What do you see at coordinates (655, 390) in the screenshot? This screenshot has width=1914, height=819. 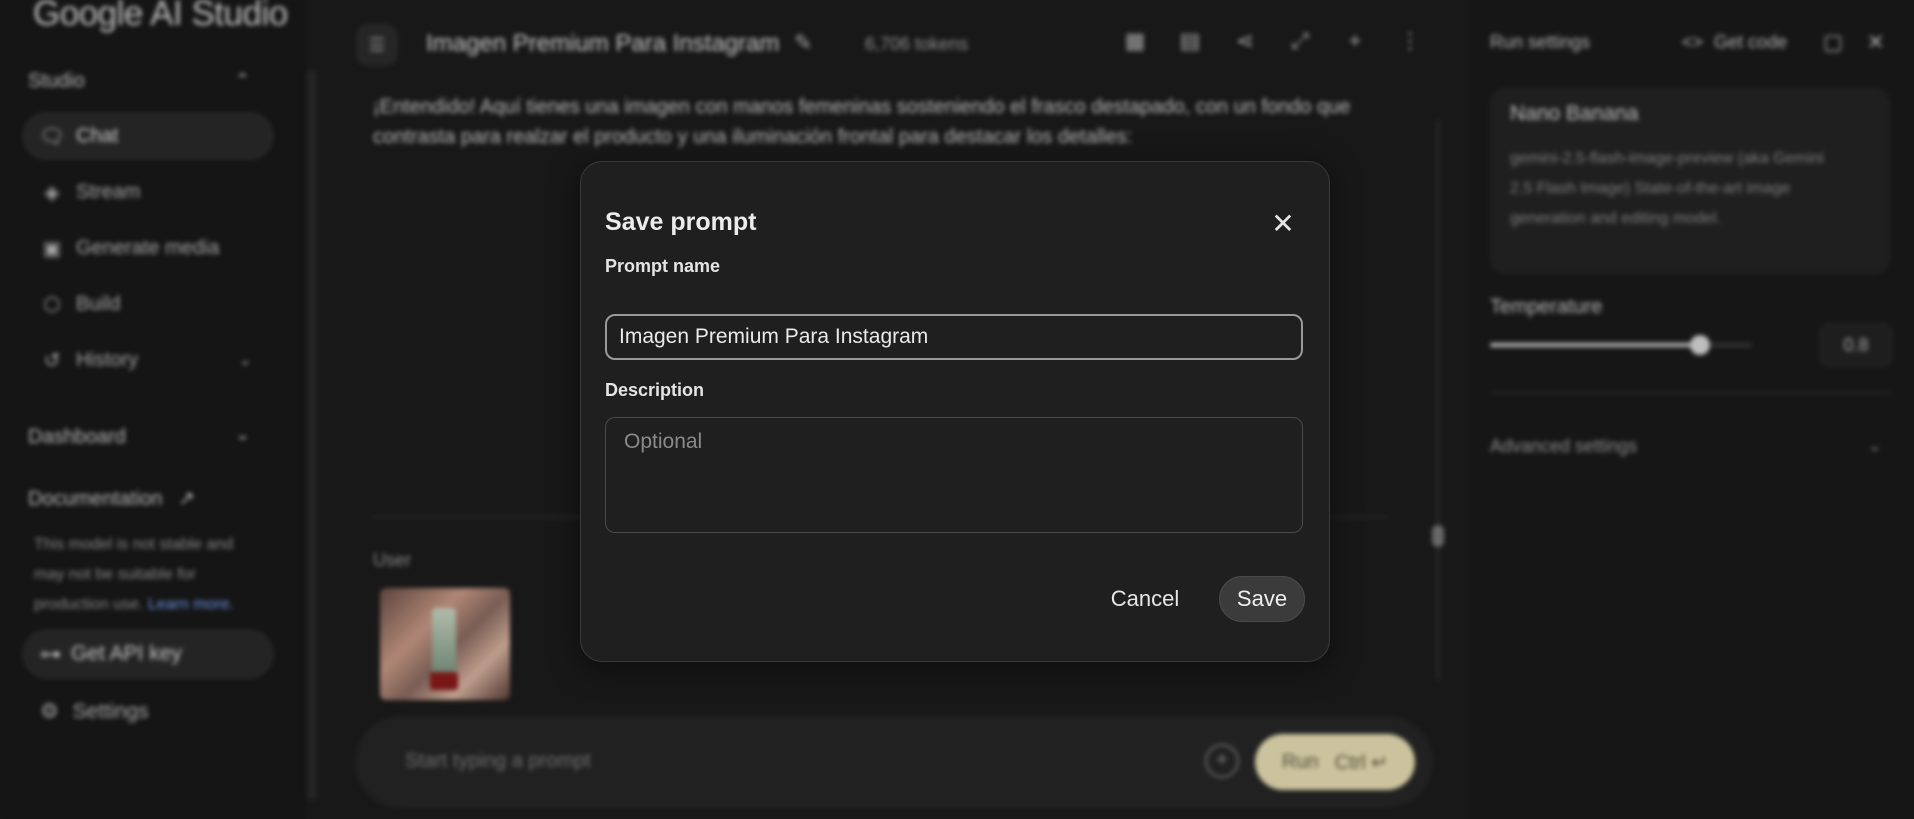 I see `description-label: Description` at bounding box center [655, 390].